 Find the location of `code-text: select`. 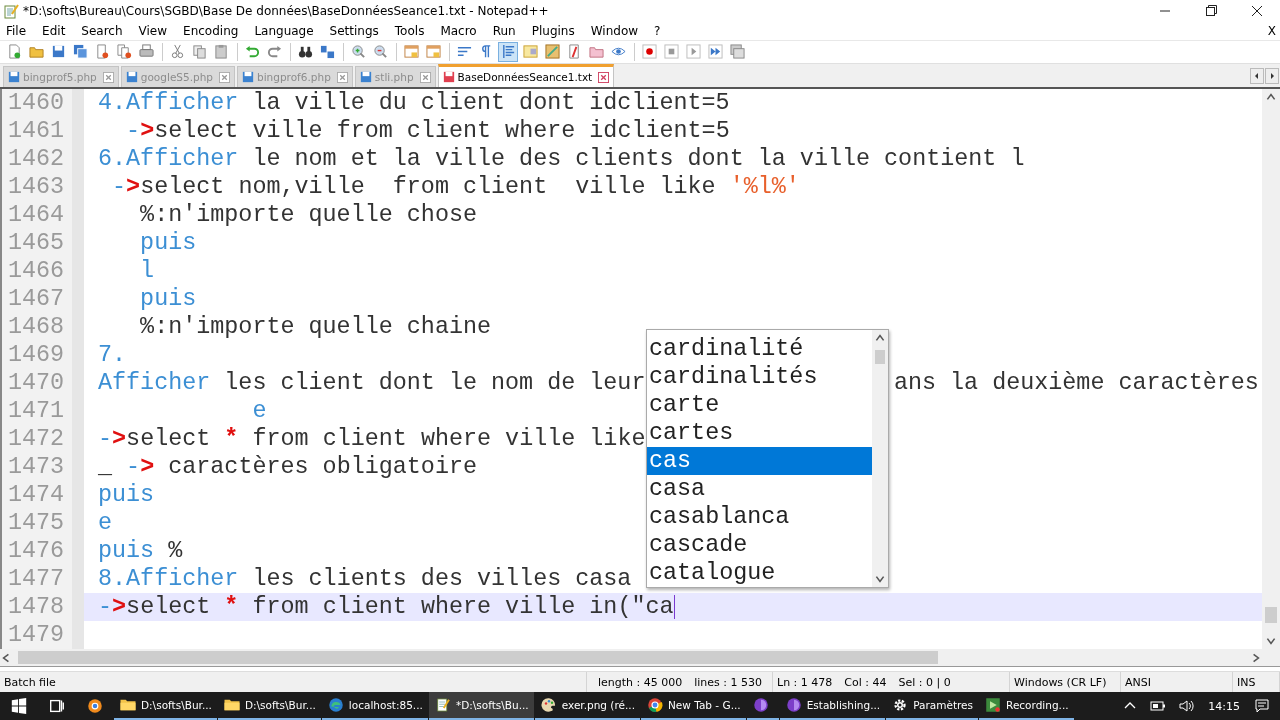

code-text: select is located at coordinates (169, 607).